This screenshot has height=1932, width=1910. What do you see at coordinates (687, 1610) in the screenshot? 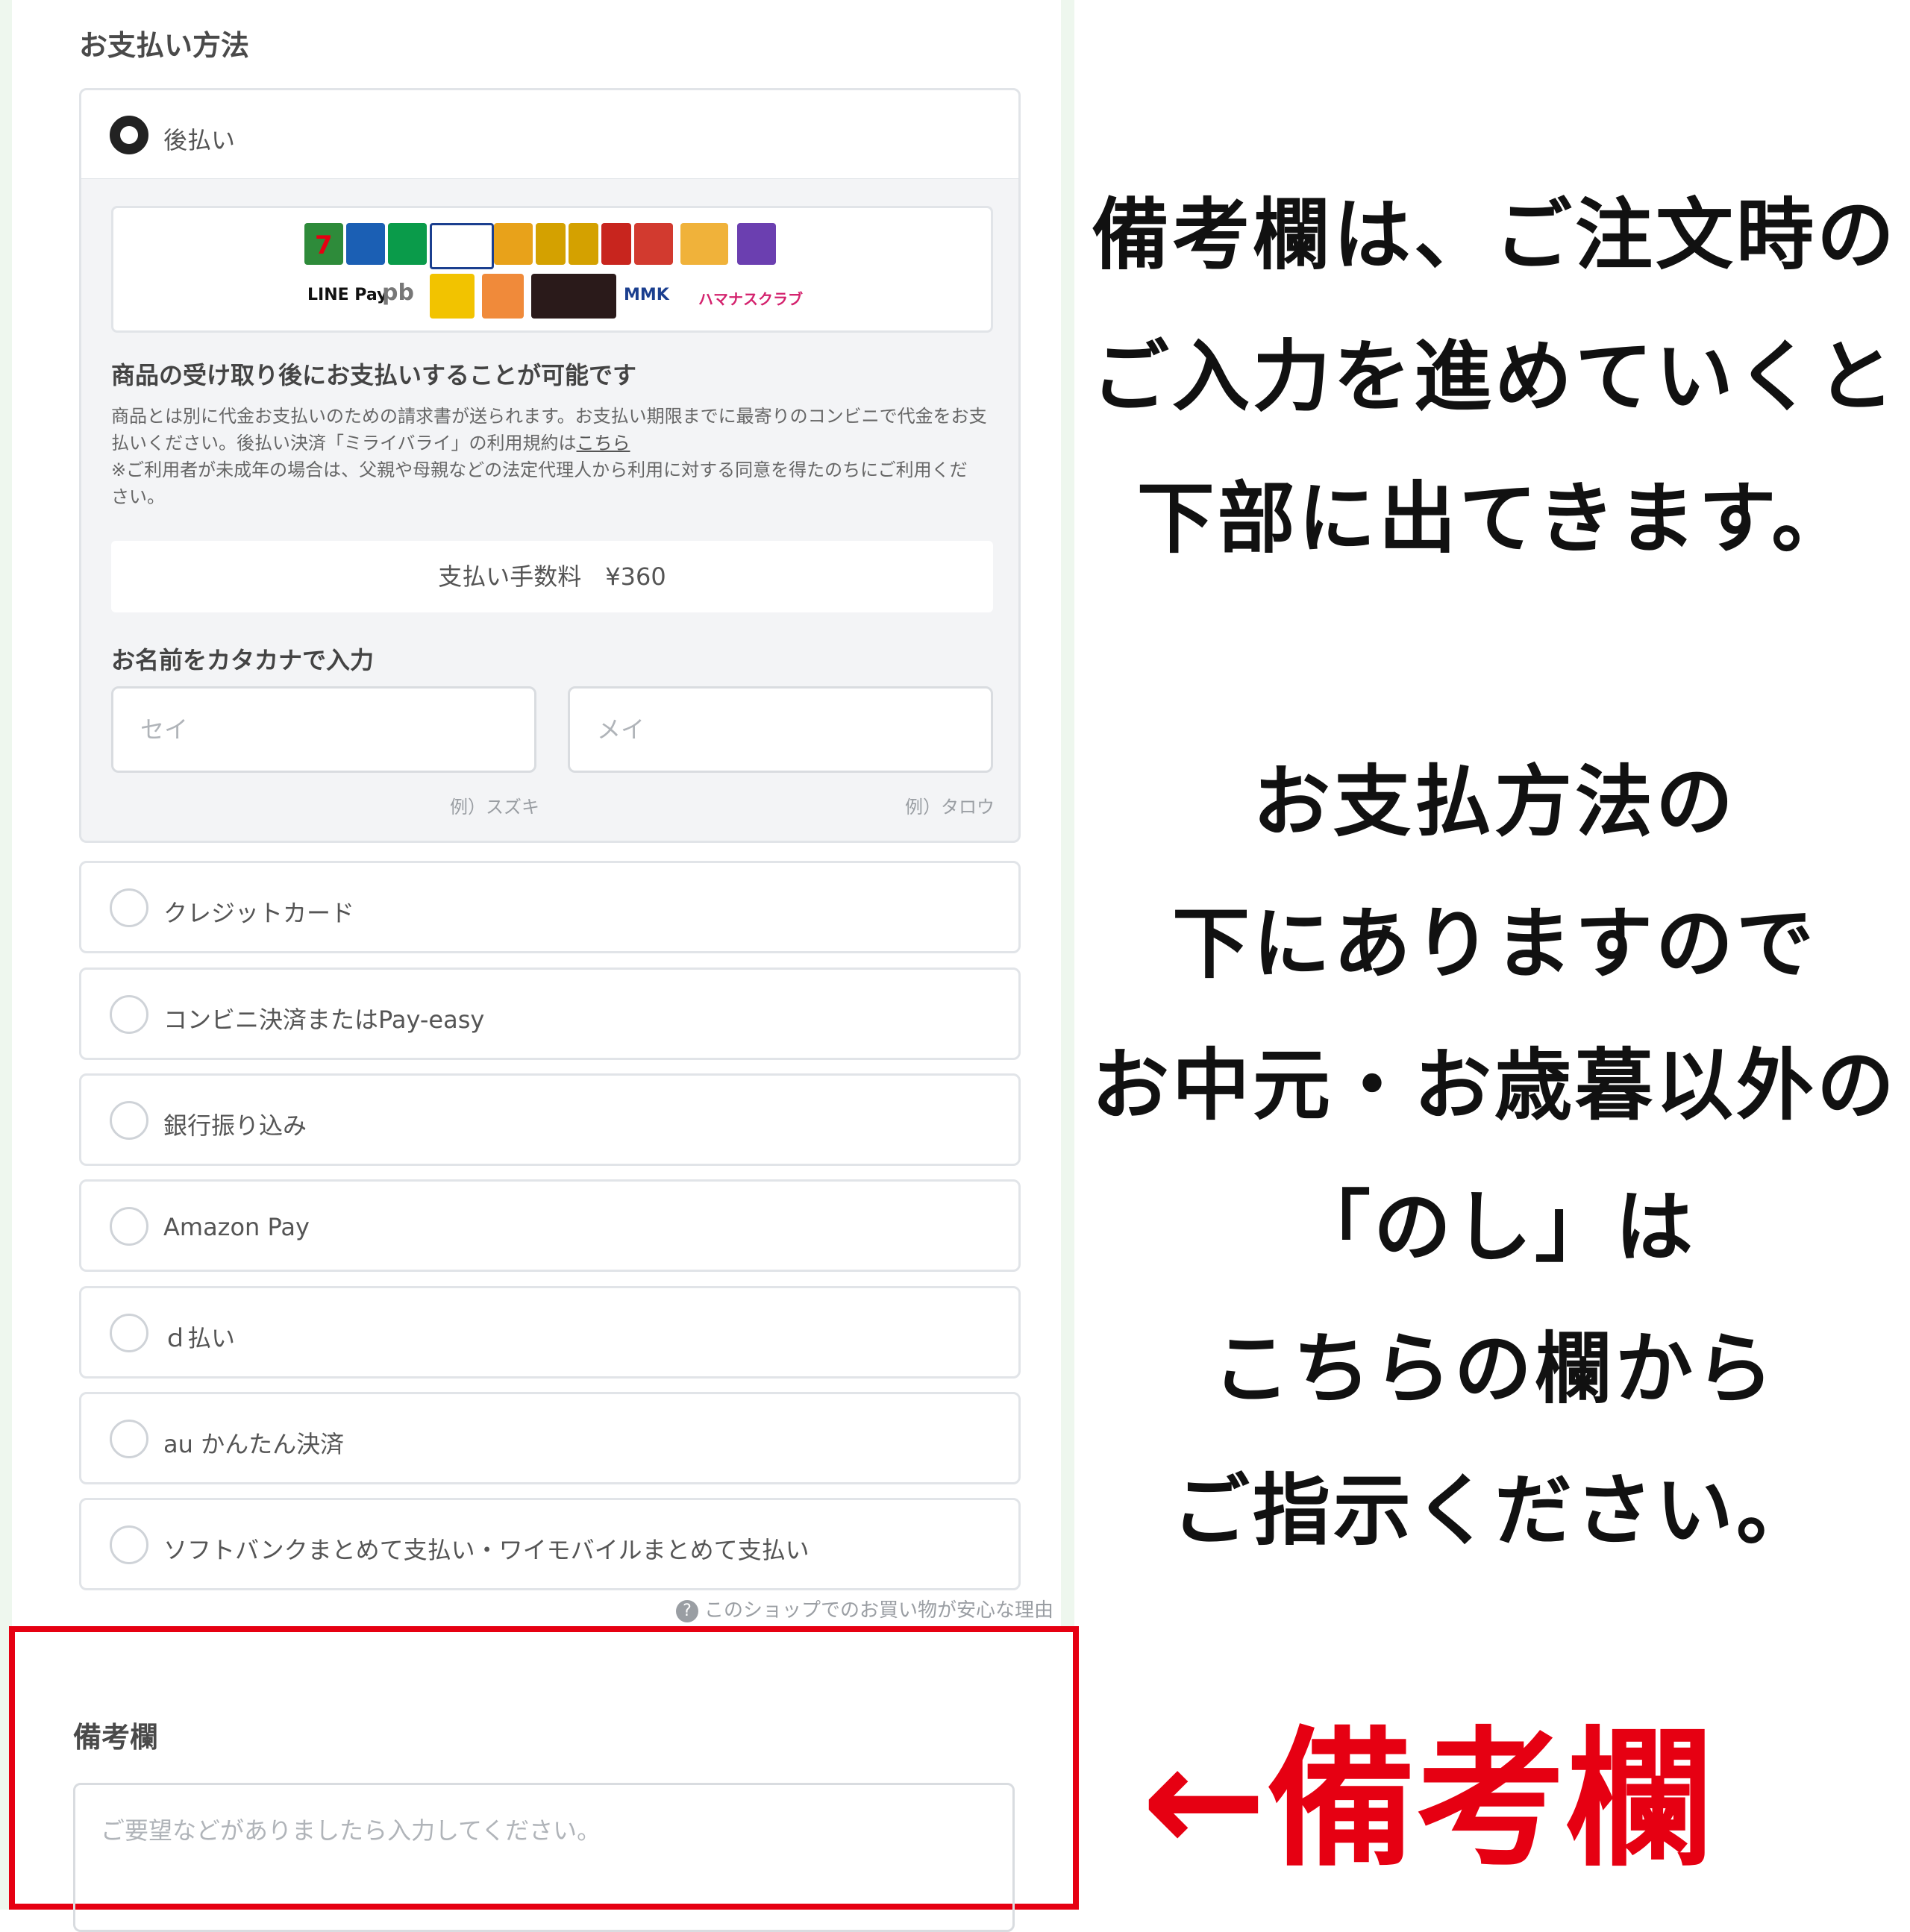
I see `question-icon: ?` at bounding box center [687, 1610].